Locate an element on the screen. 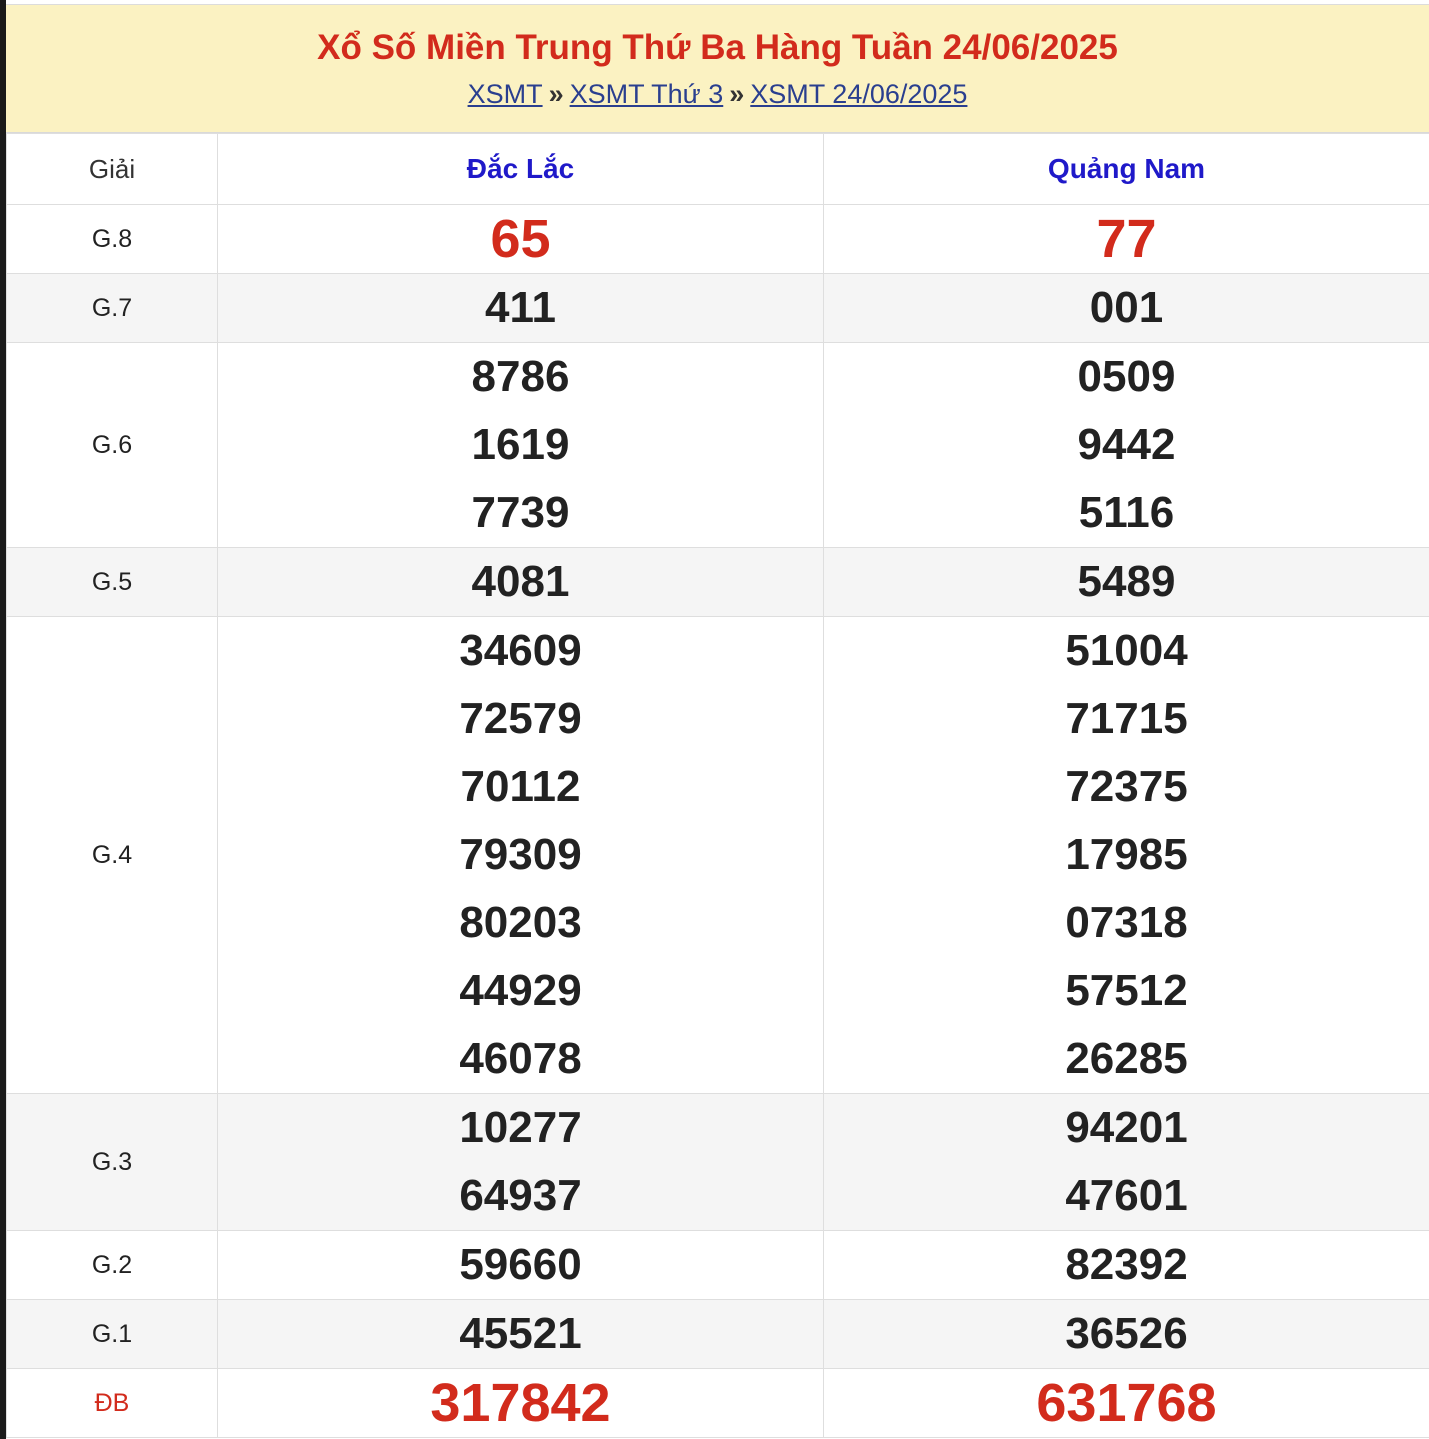  result-number: 36526 is located at coordinates (1126, 1333).